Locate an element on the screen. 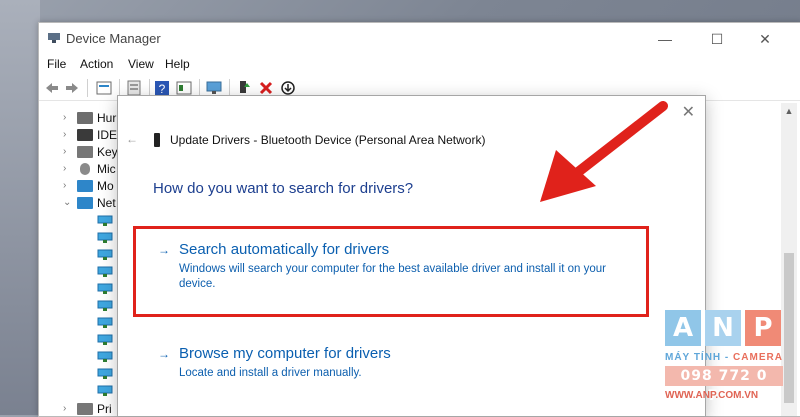  menu-help: Help is located at coordinates (177, 64).